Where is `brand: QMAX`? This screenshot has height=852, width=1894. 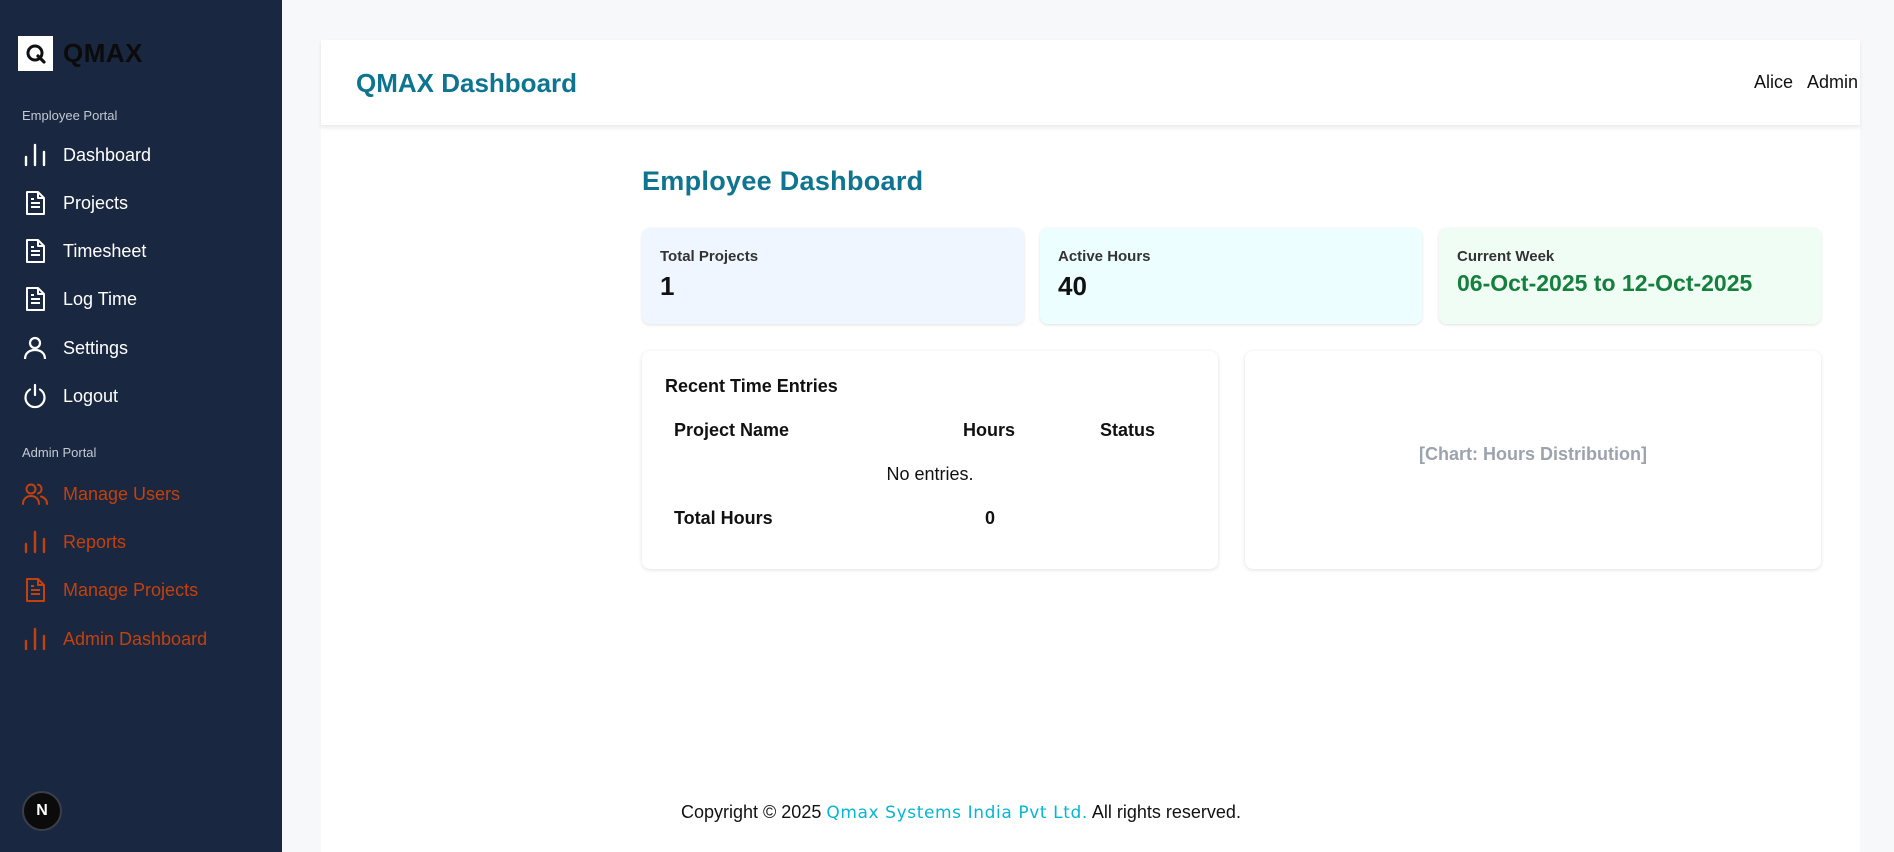
brand: QMAX is located at coordinates (80, 53).